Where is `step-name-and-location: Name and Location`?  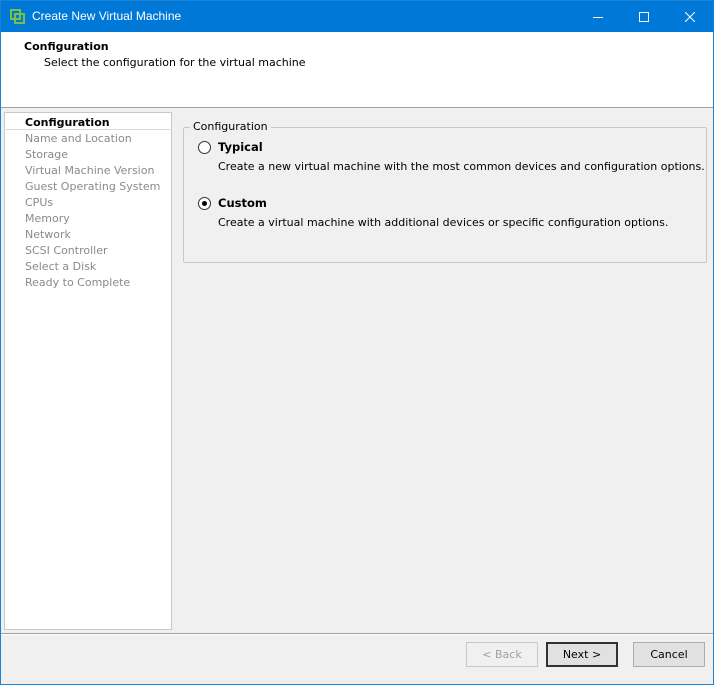
step-name-and-location: Name and Location is located at coordinates (78, 138).